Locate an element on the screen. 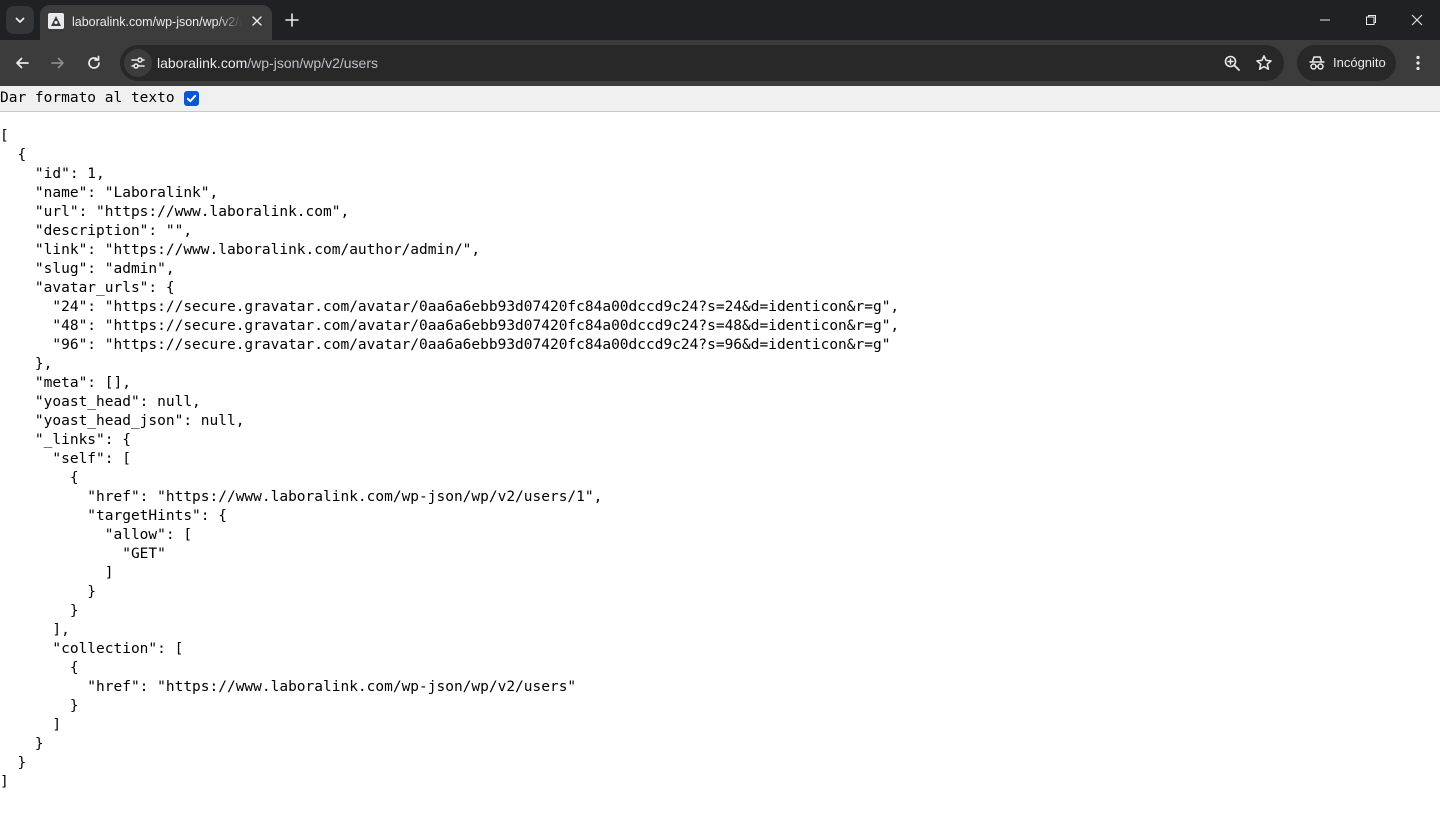 The image size is (1440, 839). arrow-right-icon is located at coordinates (57, 63).